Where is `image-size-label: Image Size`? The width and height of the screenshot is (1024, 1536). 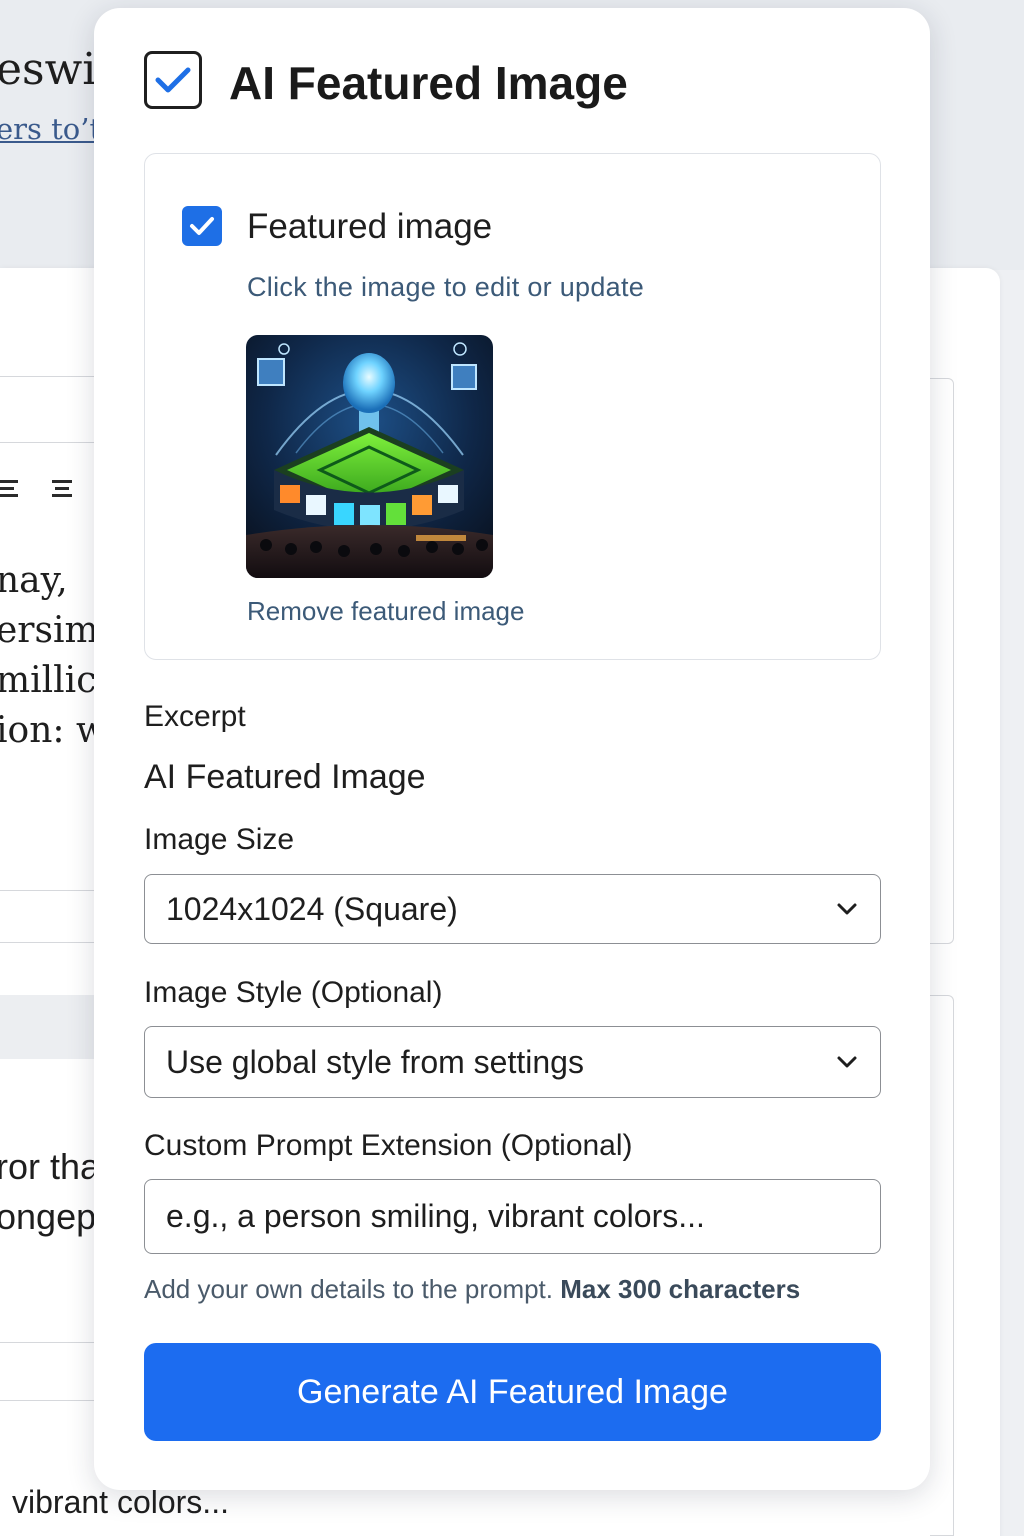 image-size-label: Image Size is located at coordinates (219, 839).